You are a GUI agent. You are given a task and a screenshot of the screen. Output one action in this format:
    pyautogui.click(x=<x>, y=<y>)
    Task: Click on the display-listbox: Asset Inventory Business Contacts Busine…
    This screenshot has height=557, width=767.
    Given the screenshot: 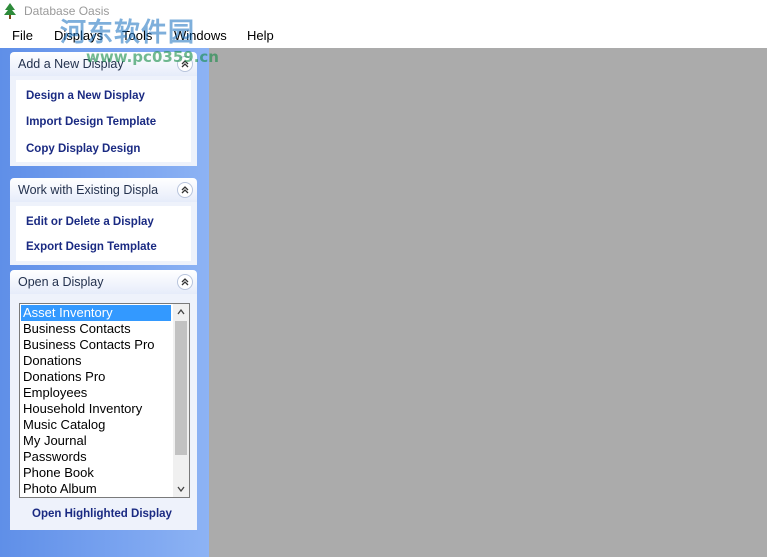 What is the action you would take?
    pyautogui.click(x=104, y=400)
    